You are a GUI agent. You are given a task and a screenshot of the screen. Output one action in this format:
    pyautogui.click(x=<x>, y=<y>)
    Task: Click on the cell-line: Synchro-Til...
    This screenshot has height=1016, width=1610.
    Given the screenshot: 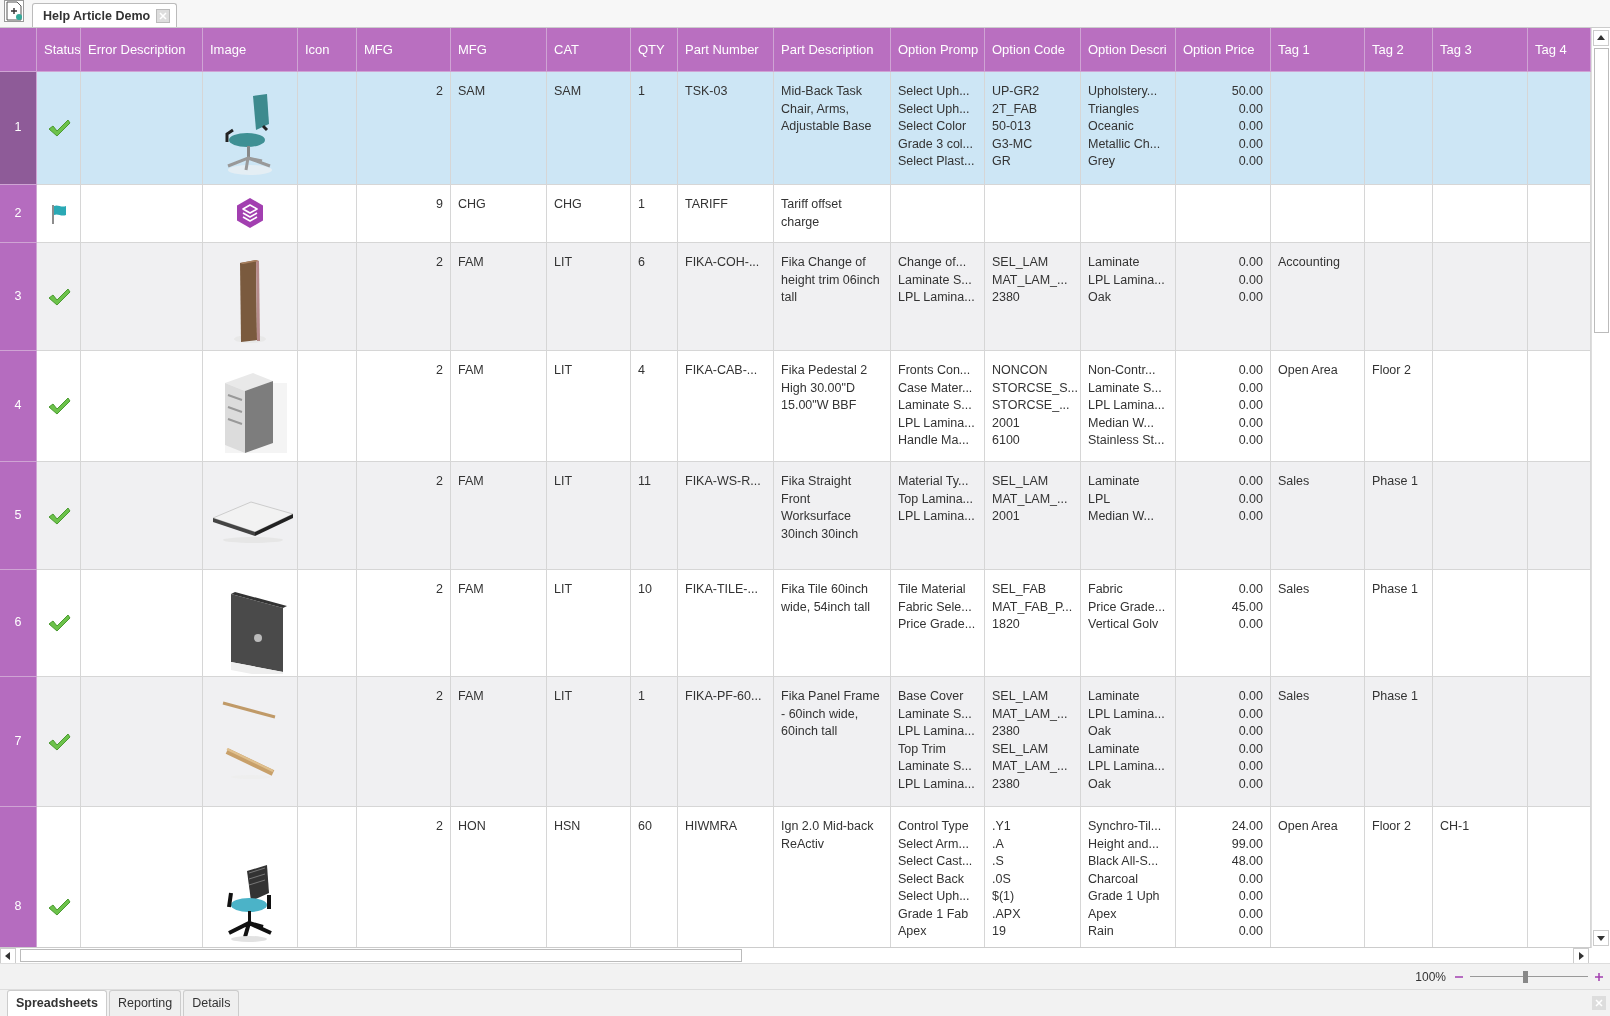 What is the action you would take?
    pyautogui.click(x=1125, y=826)
    